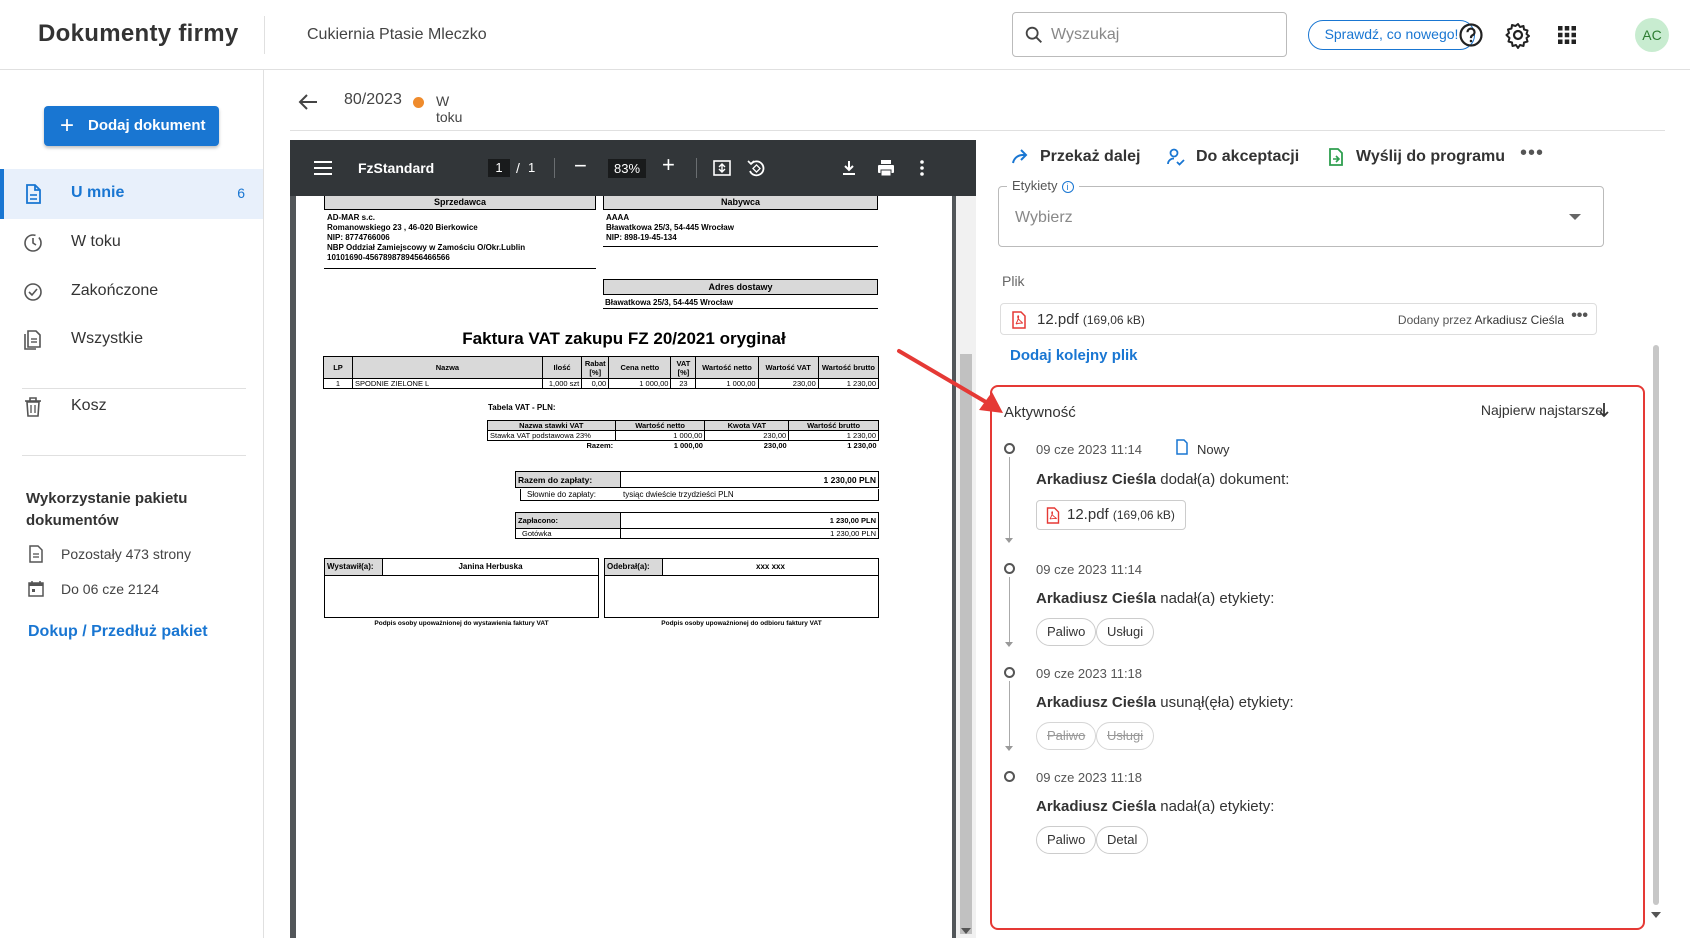  I want to click on sidebar-item-label: Zakończone, so click(115, 290).